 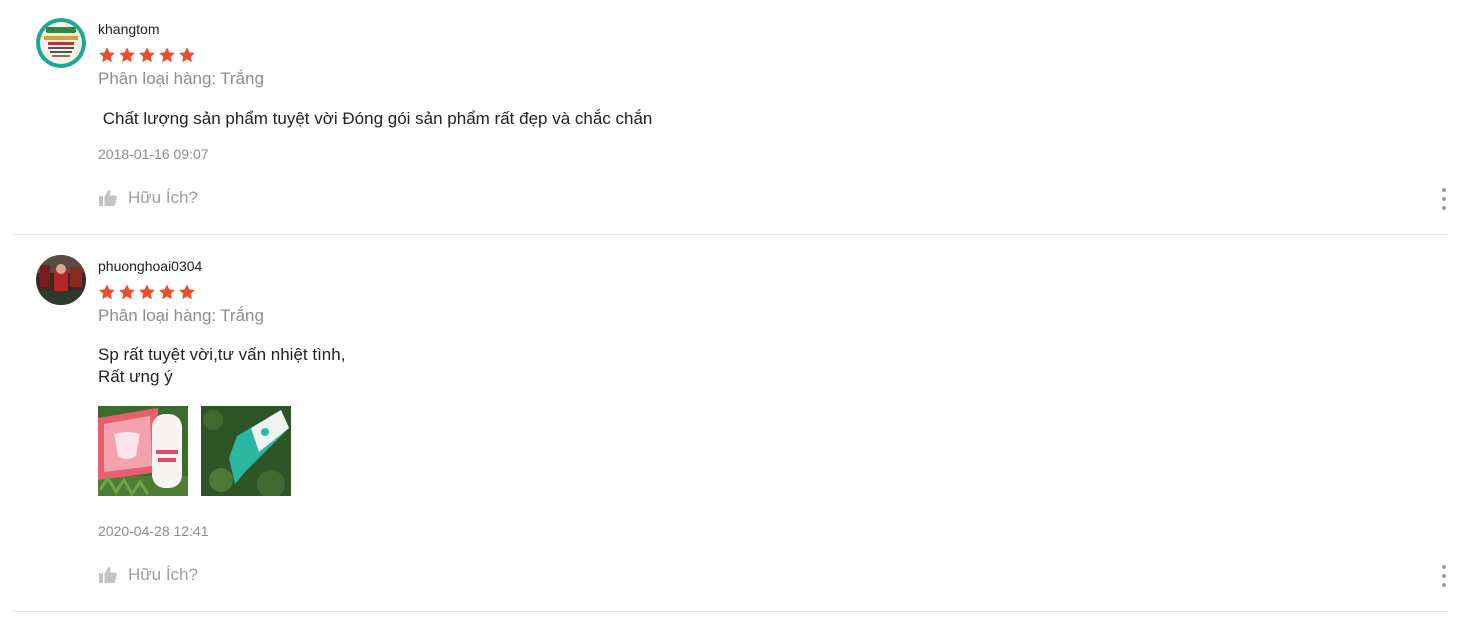 What do you see at coordinates (128, 29) in the screenshot?
I see `author-name: khangtom` at bounding box center [128, 29].